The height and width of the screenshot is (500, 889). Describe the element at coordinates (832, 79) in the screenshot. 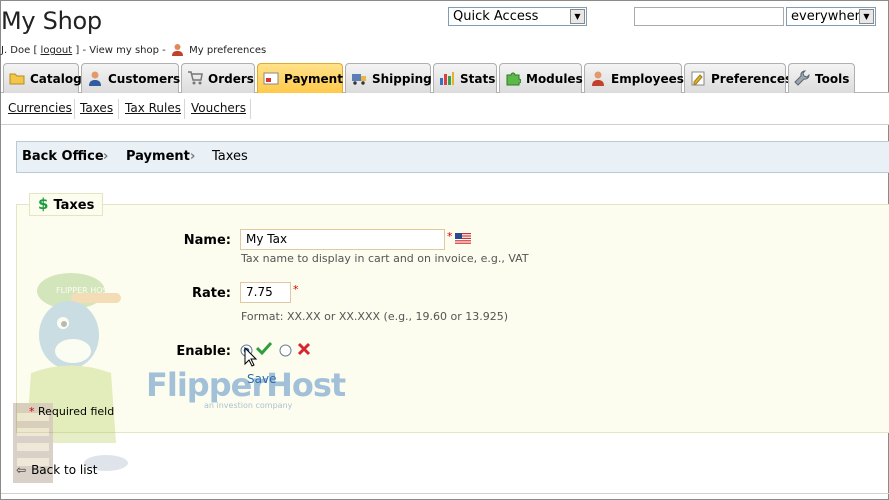

I see `tab-label: Tools` at that location.